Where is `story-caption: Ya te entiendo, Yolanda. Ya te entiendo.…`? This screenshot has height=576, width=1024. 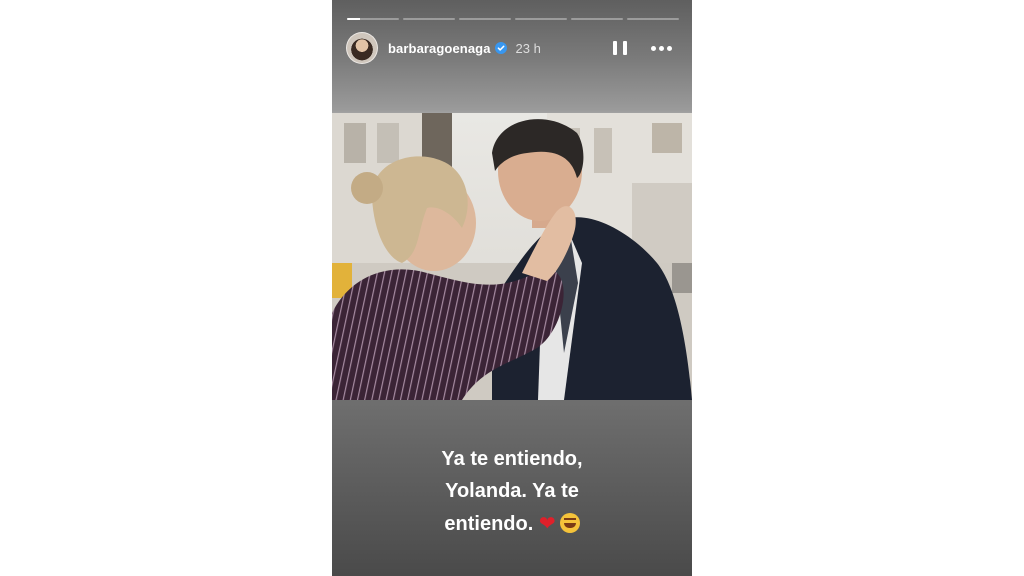
story-caption: Ya te entiendo, Yolanda. Ya te entiendo.… is located at coordinates (512, 491).